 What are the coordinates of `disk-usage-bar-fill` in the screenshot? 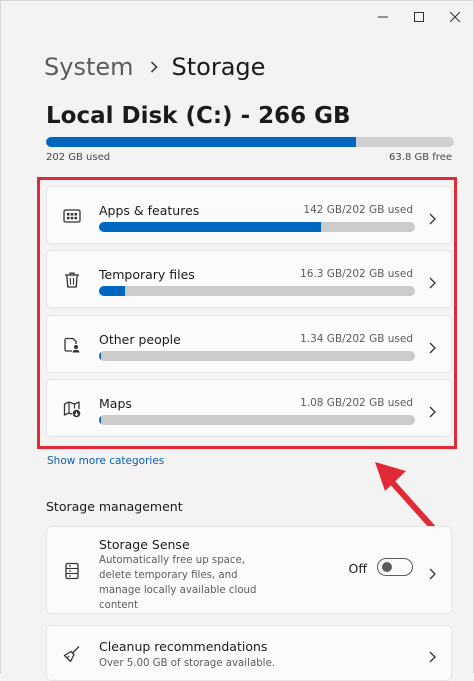 It's located at (201, 142).